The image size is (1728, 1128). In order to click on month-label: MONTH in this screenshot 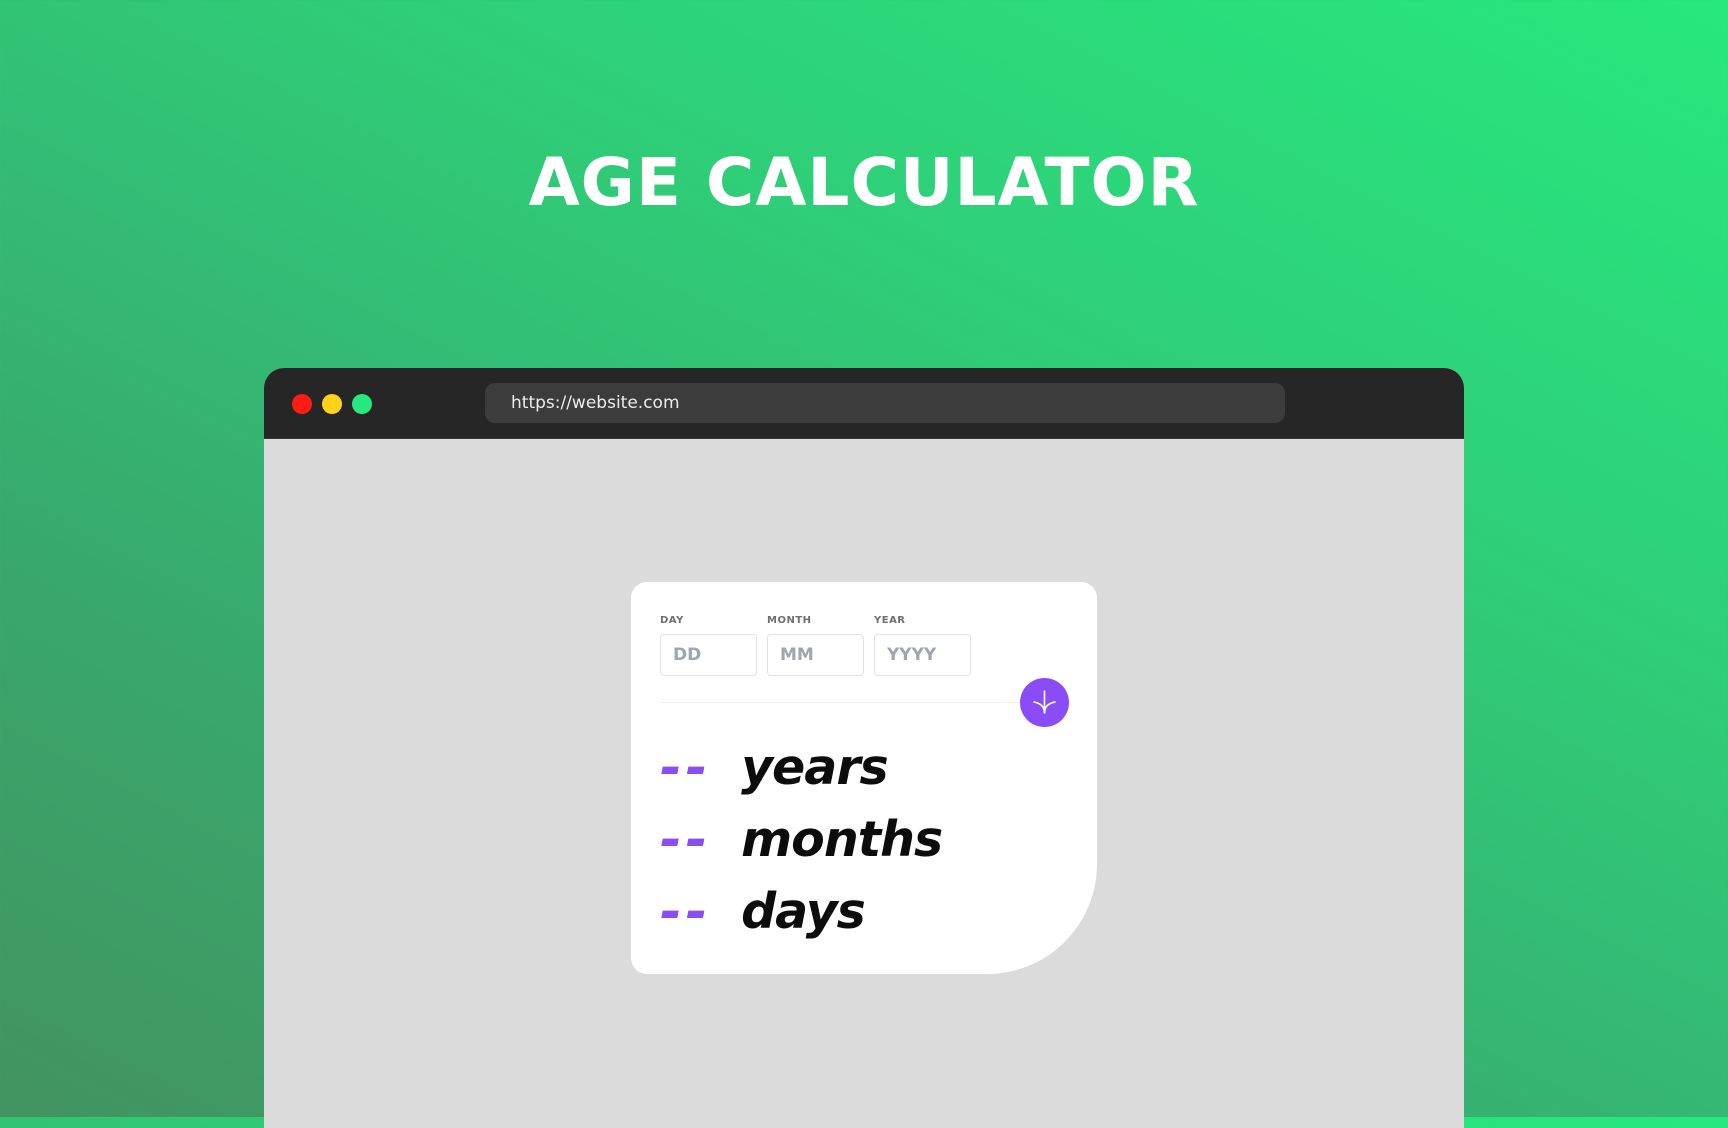, I will do `click(789, 620)`.